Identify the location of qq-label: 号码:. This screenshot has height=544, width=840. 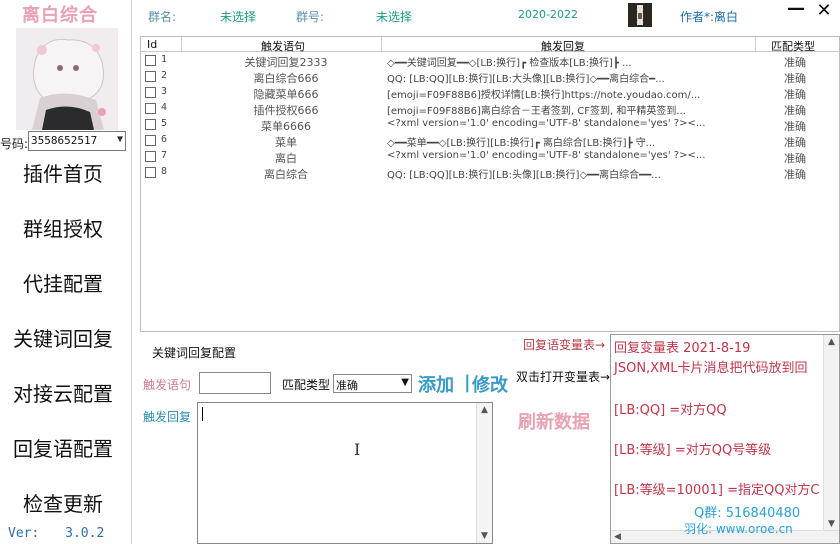
(14, 144).